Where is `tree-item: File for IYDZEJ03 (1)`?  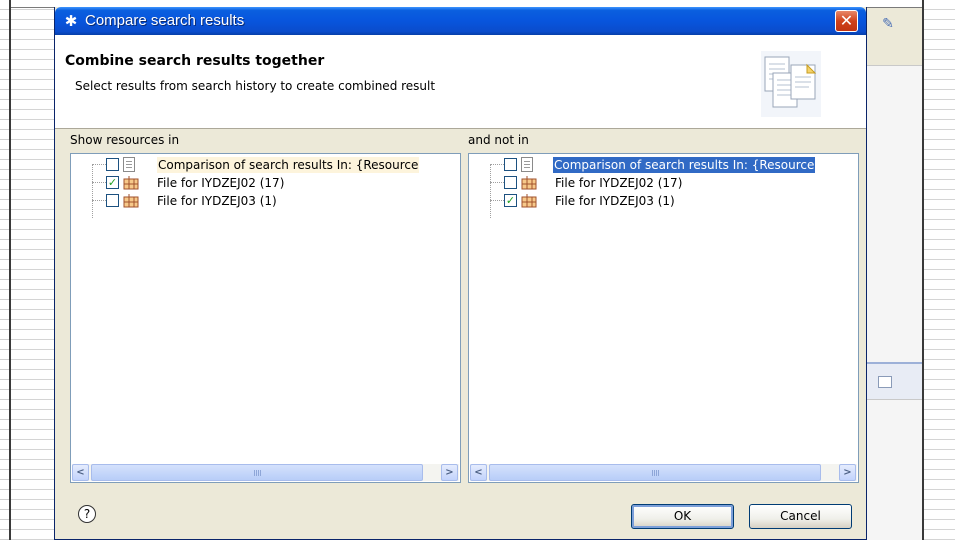
tree-item: File for IYDZEJ03 (1) is located at coordinates (265, 201).